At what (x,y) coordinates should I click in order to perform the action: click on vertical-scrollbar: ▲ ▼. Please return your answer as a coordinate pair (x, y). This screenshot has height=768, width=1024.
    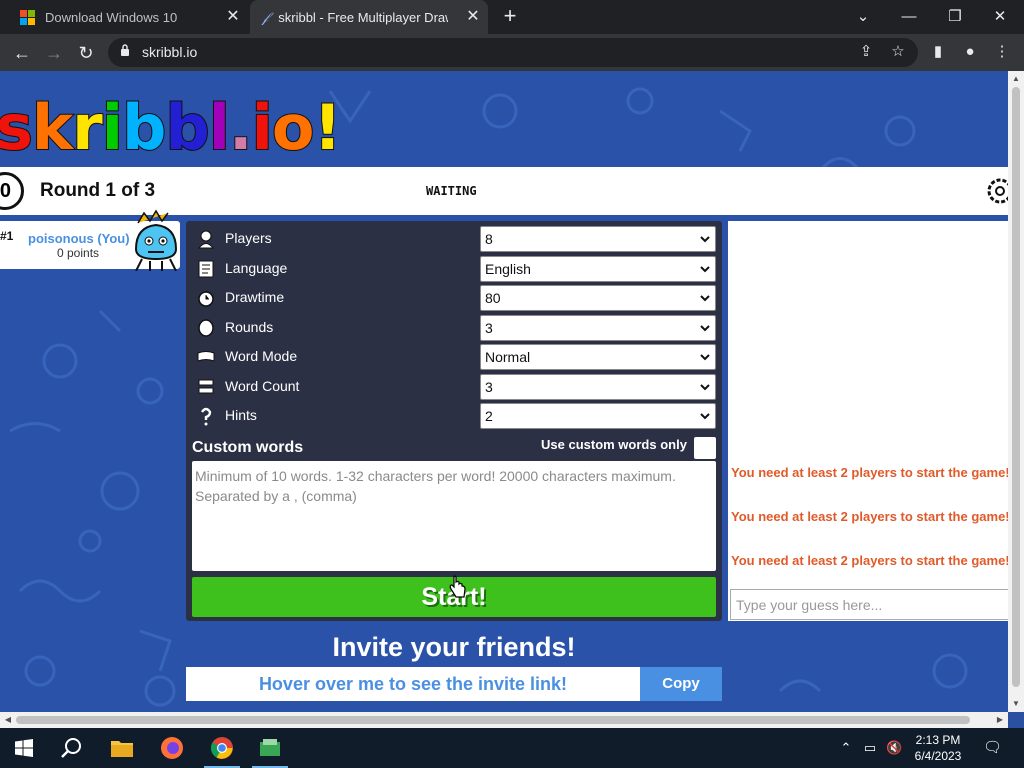
    Looking at the image, I should click on (1016, 391).